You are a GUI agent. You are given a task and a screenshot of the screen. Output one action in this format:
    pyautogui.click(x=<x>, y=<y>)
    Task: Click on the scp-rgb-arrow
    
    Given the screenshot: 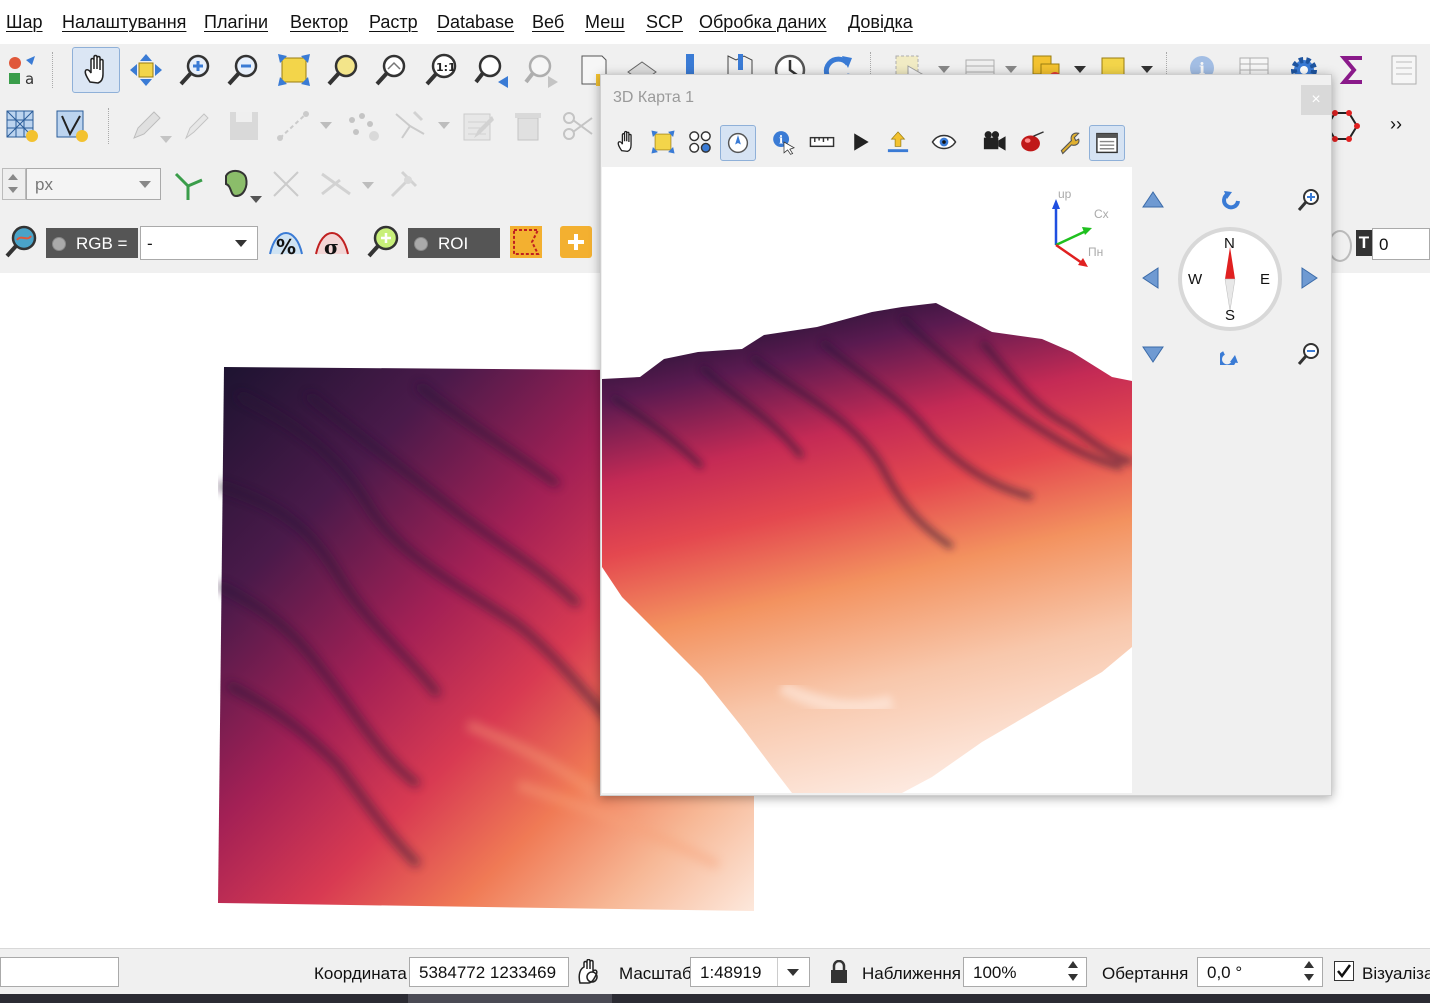 What is the action you would take?
    pyautogui.click(x=241, y=243)
    